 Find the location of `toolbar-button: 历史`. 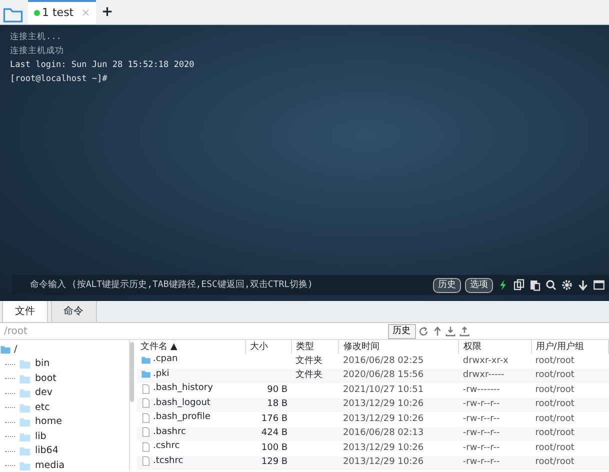

toolbar-button: 历史 is located at coordinates (447, 285).